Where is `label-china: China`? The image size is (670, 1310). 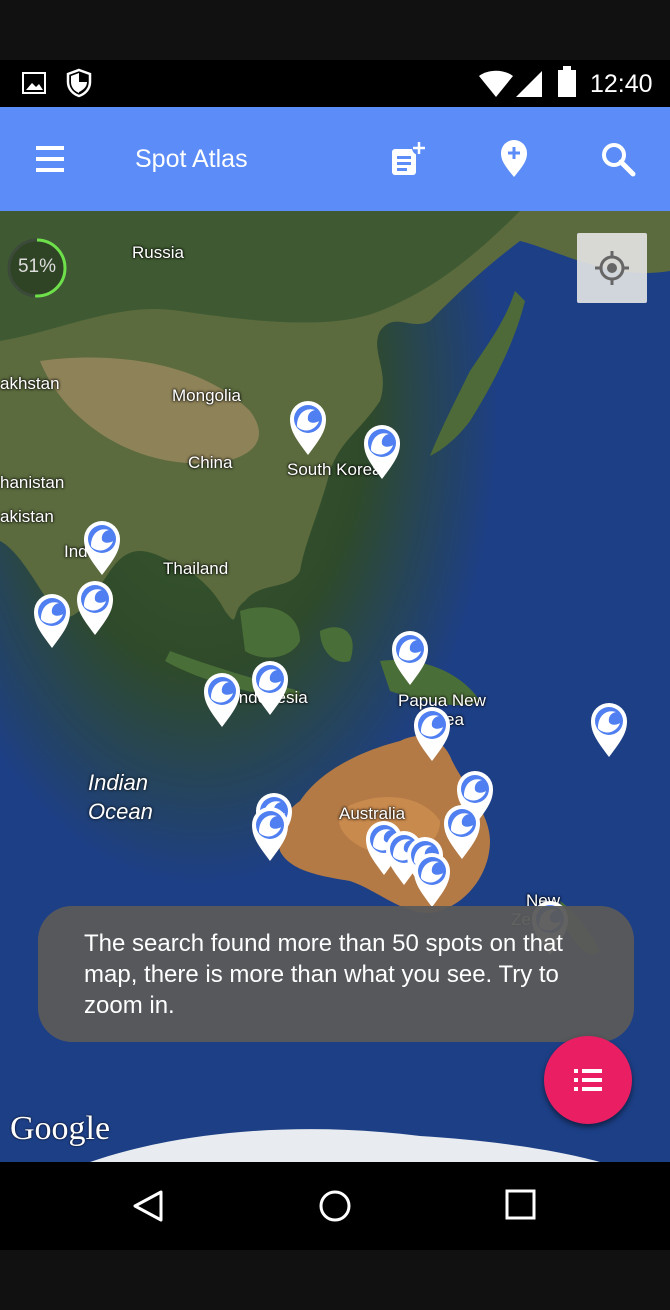 label-china: China is located at coordinates (210, 462).